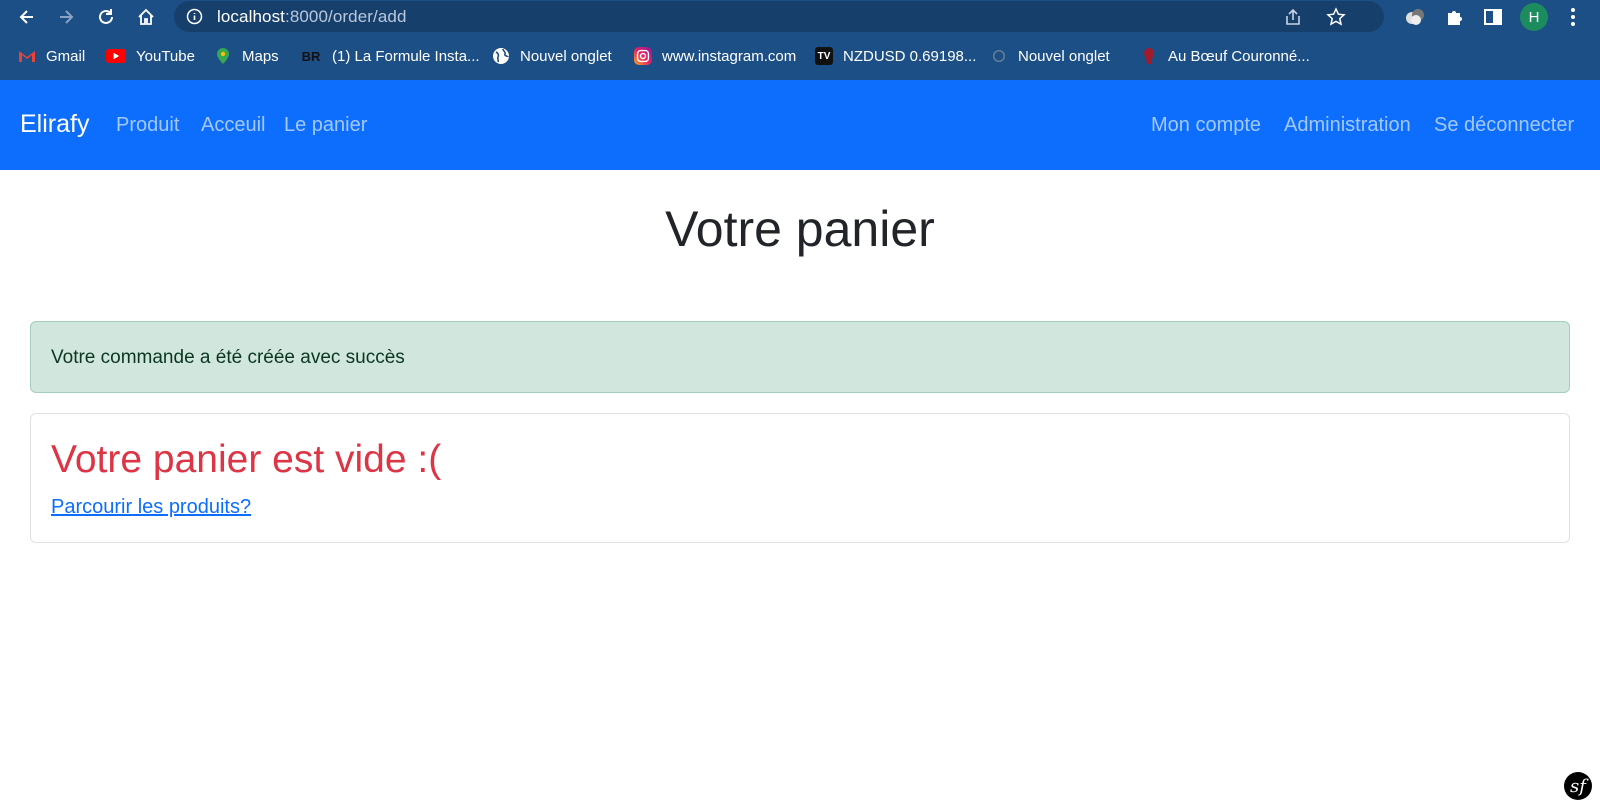 Image resolution: width=1600 pixels, height=804 pixels. Describe the element at coordinates (1573, 17) in the screenshot. I see `browser-menu-icon` at that location.